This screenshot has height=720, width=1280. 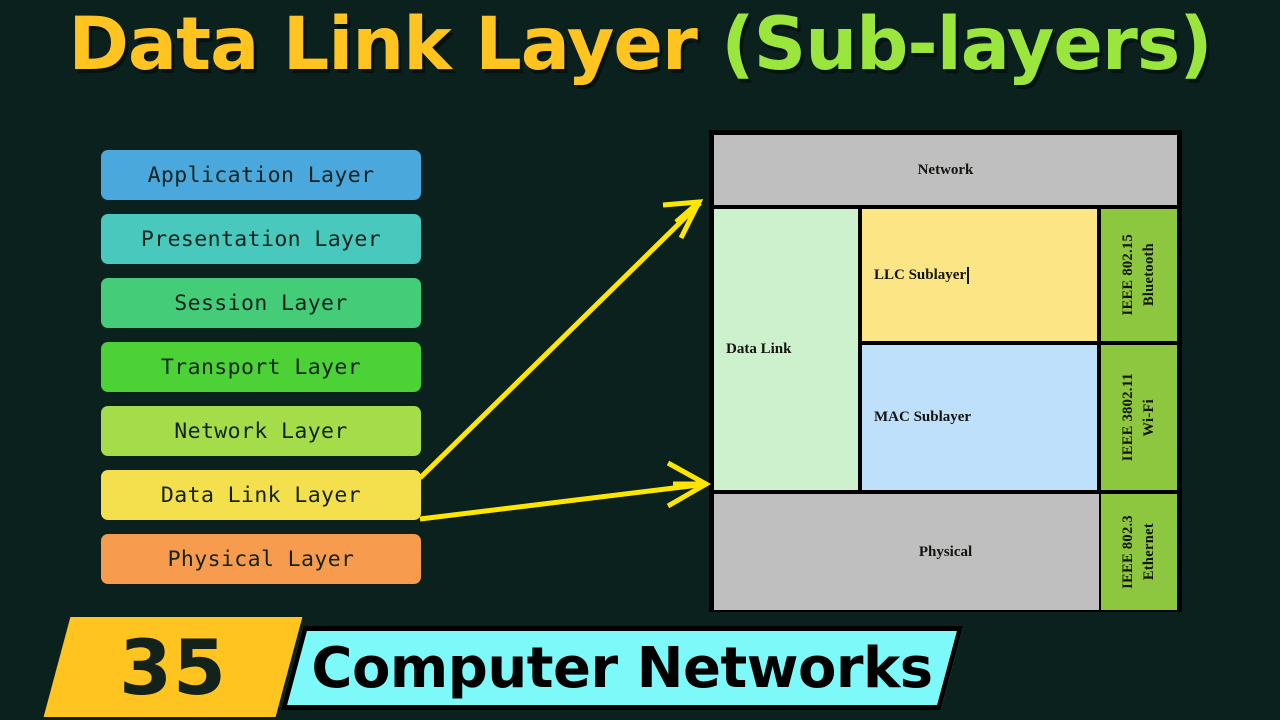 I want to click on standard-number-label: IEEE 802.15, so click(x=1128, y=275).